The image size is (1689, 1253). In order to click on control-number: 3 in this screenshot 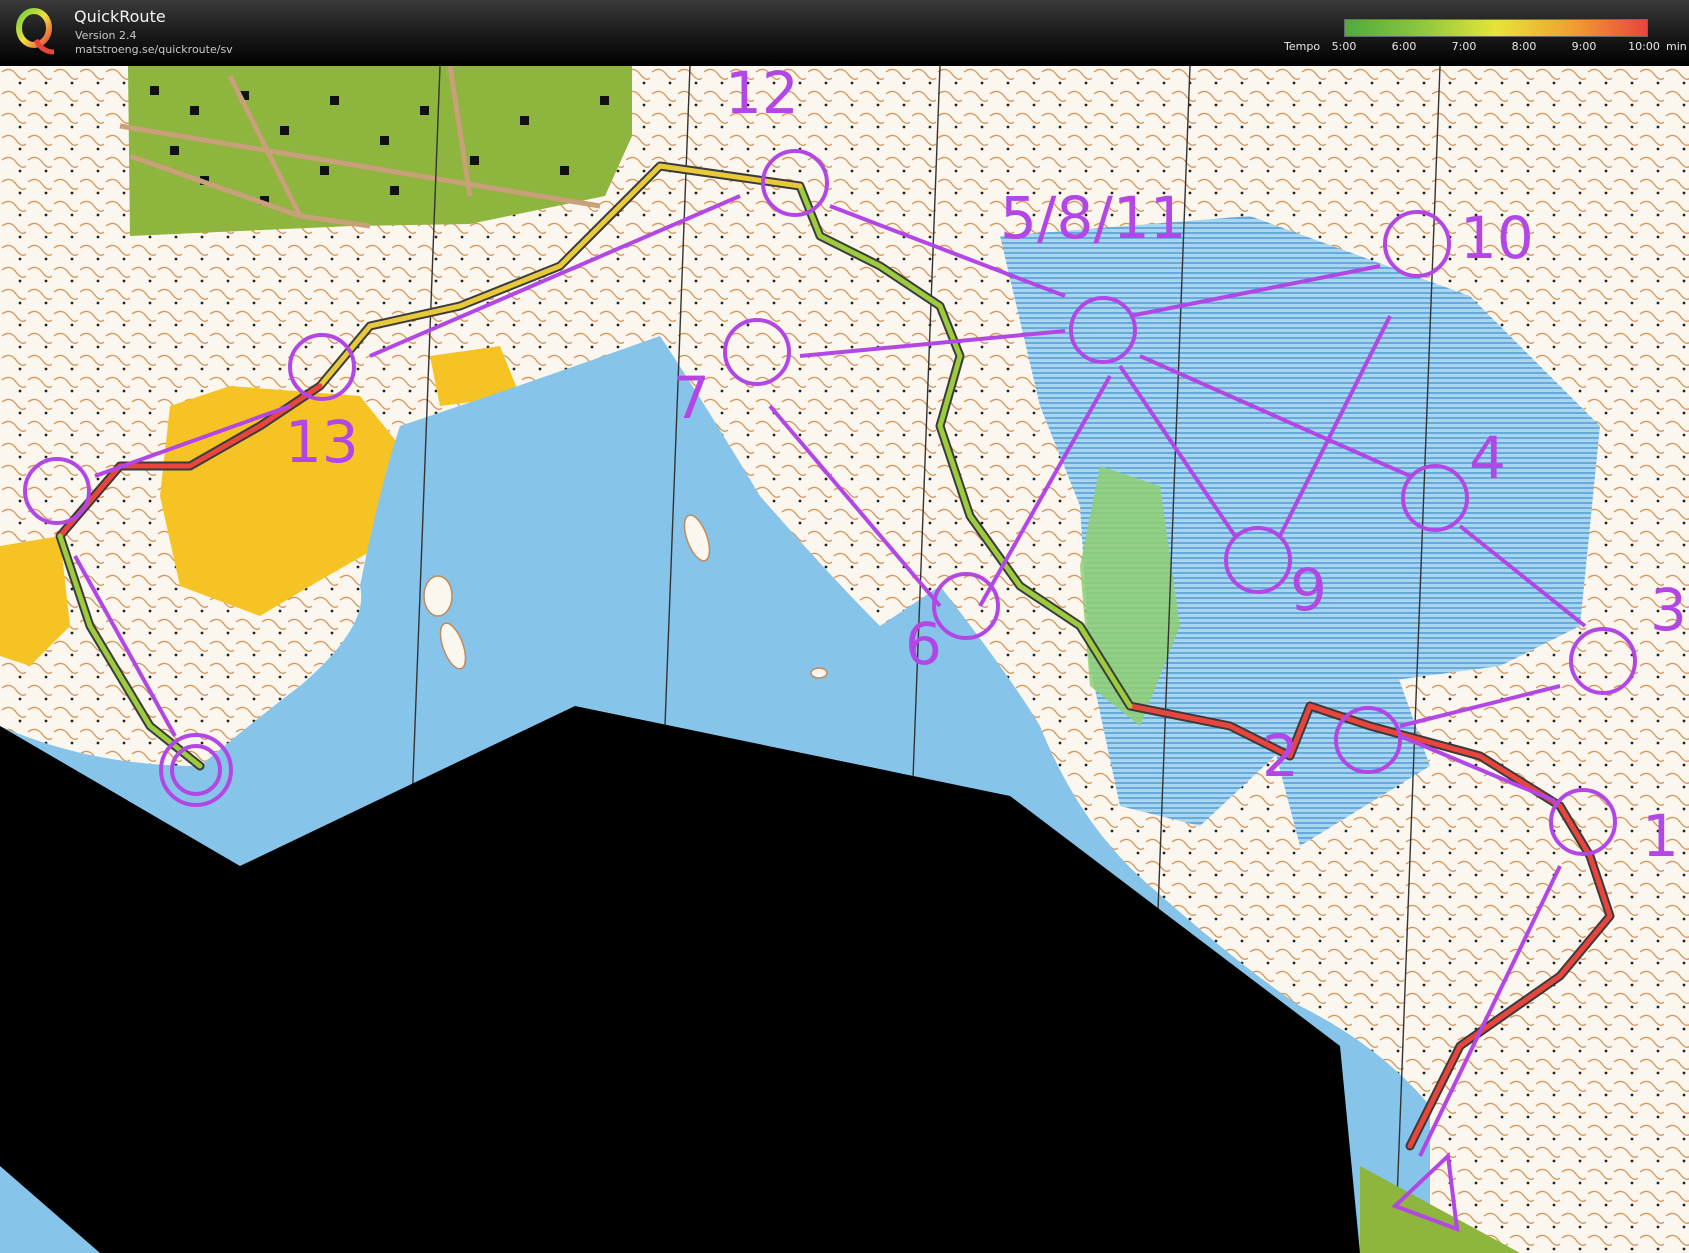, I will do `click(1668, 610)`.